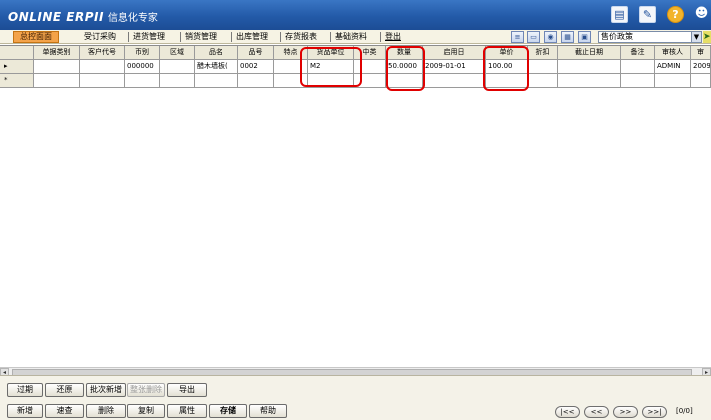  Describe the element at coordinates (102, 53) in the screenshot. I see `col-header-customer-code: 客户代号` at that location.